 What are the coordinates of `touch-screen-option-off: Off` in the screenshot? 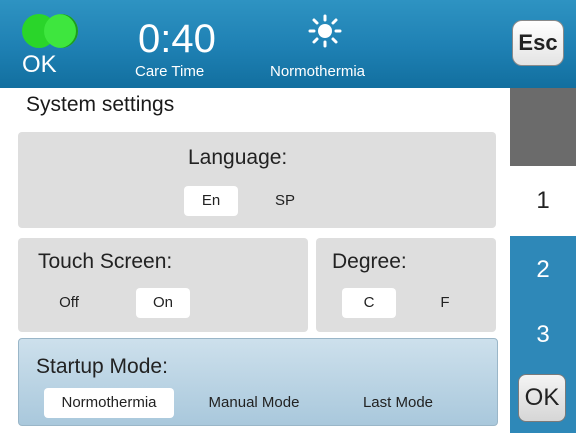 It's located at (69, 303).